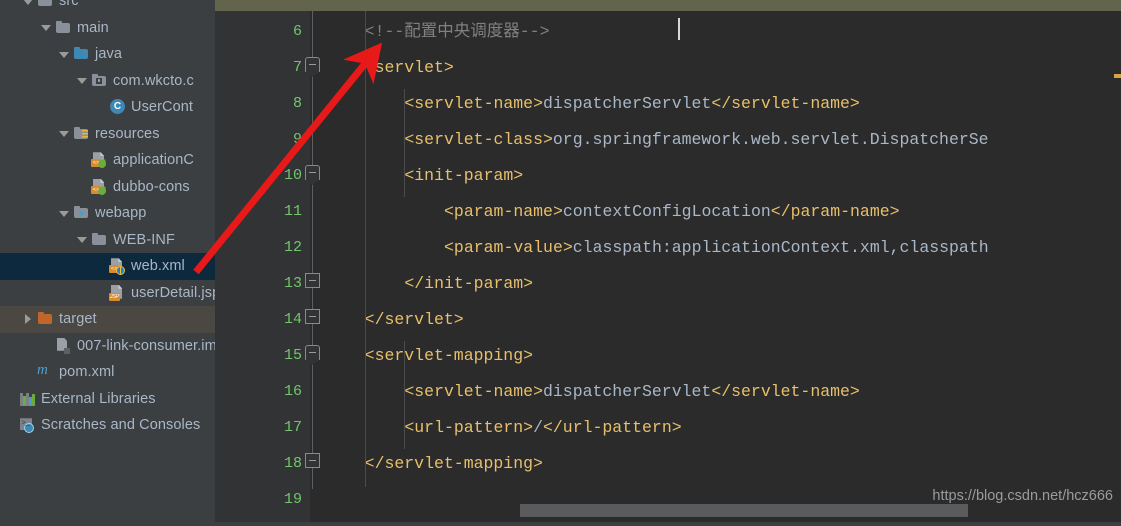  I want to click on code-token-tag: </servlet>, so click(414, 319).